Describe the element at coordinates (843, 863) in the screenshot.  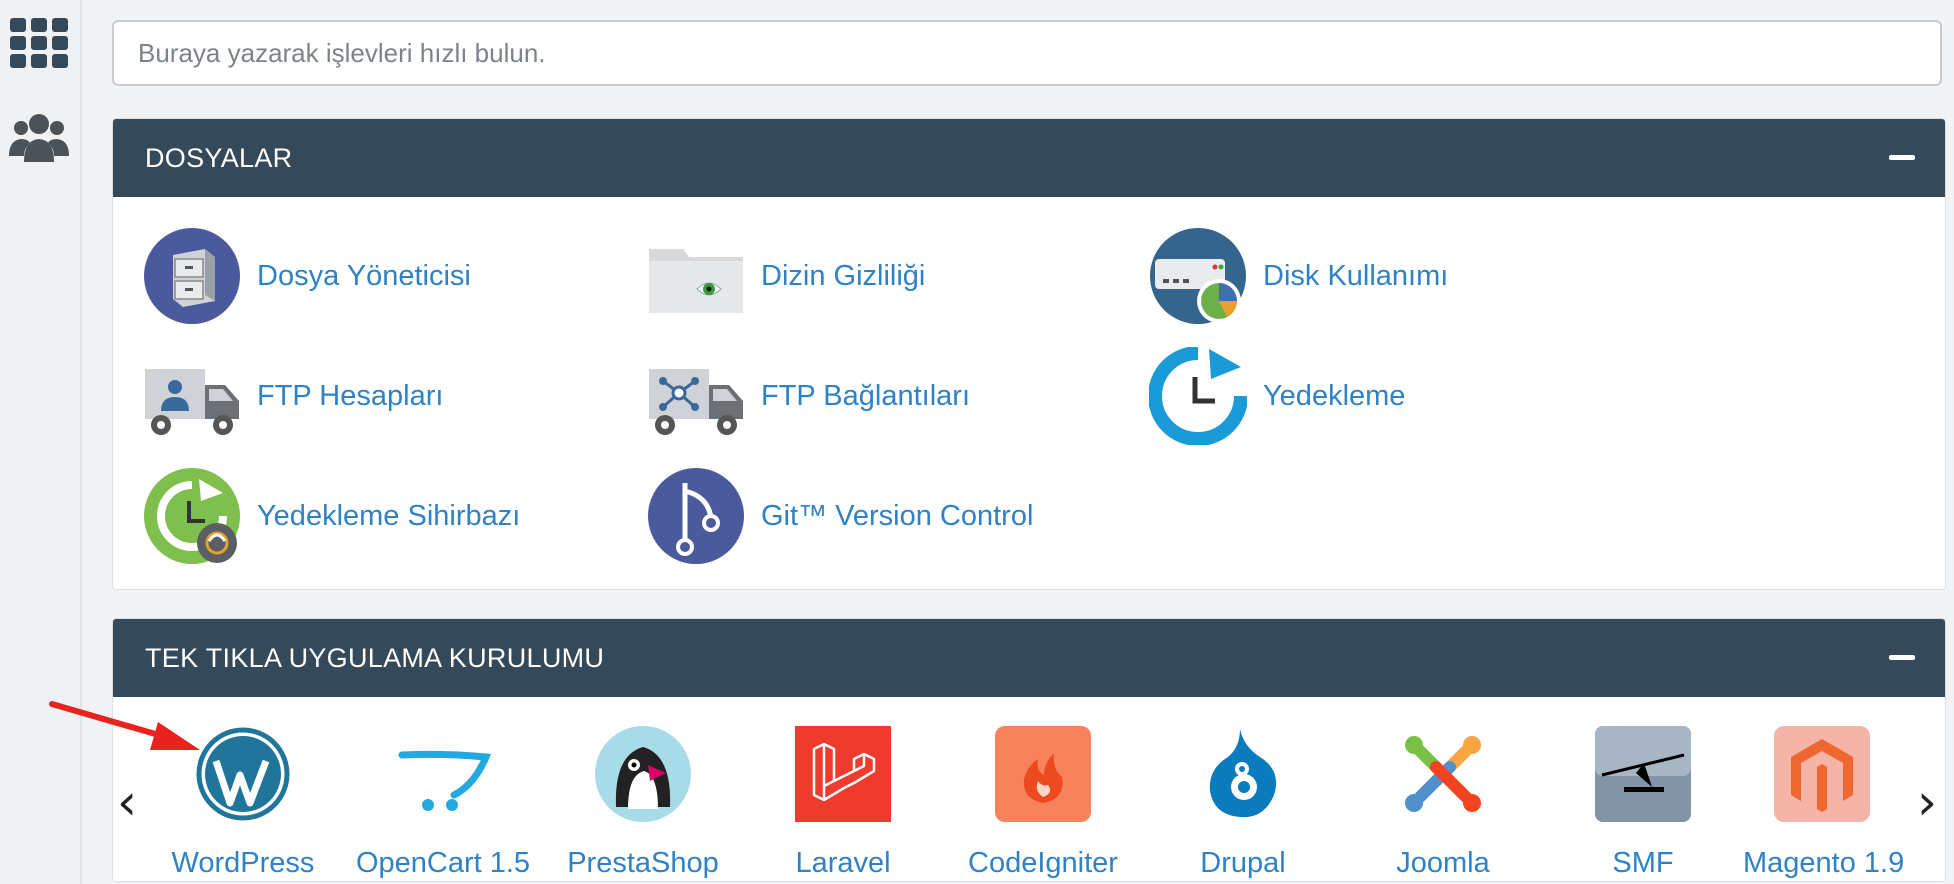
I see `app-label: Laravel` at that location.